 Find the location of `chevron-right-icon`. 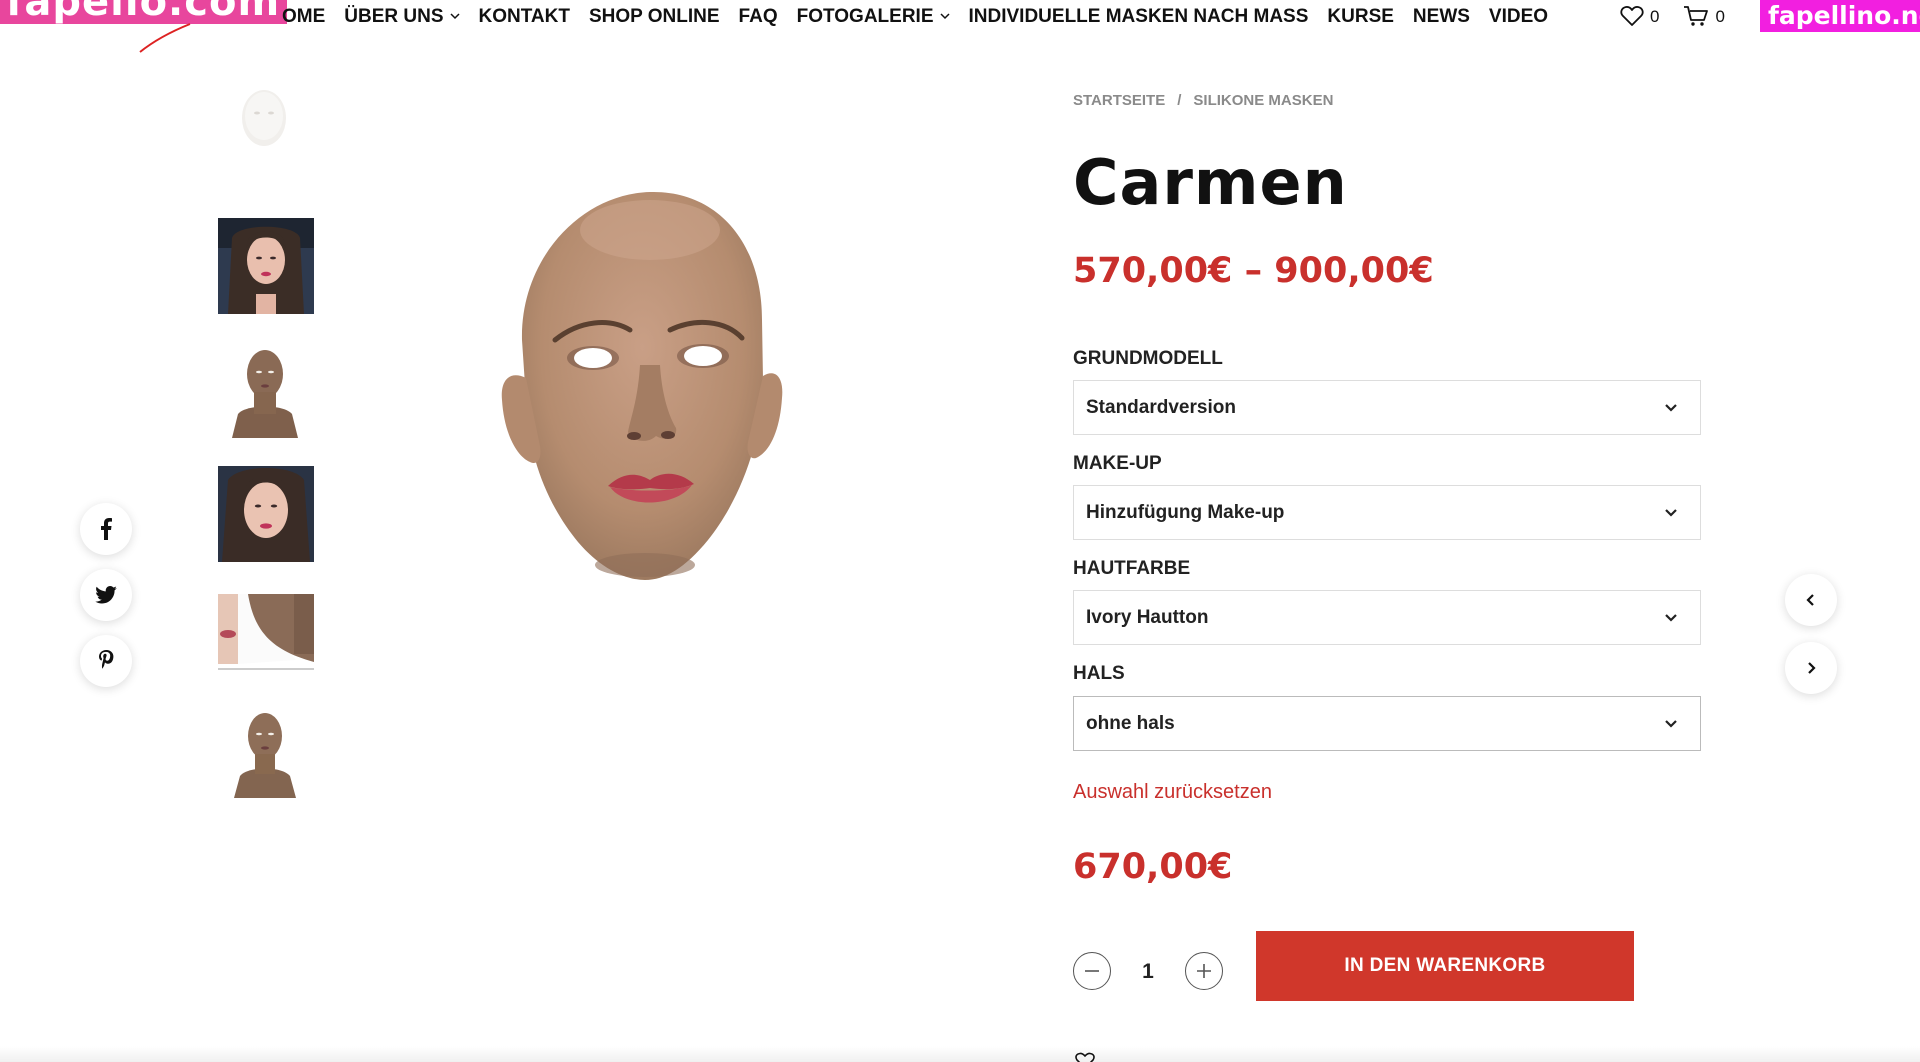

chevron-right-icon is located at coordinates (1812, 668).